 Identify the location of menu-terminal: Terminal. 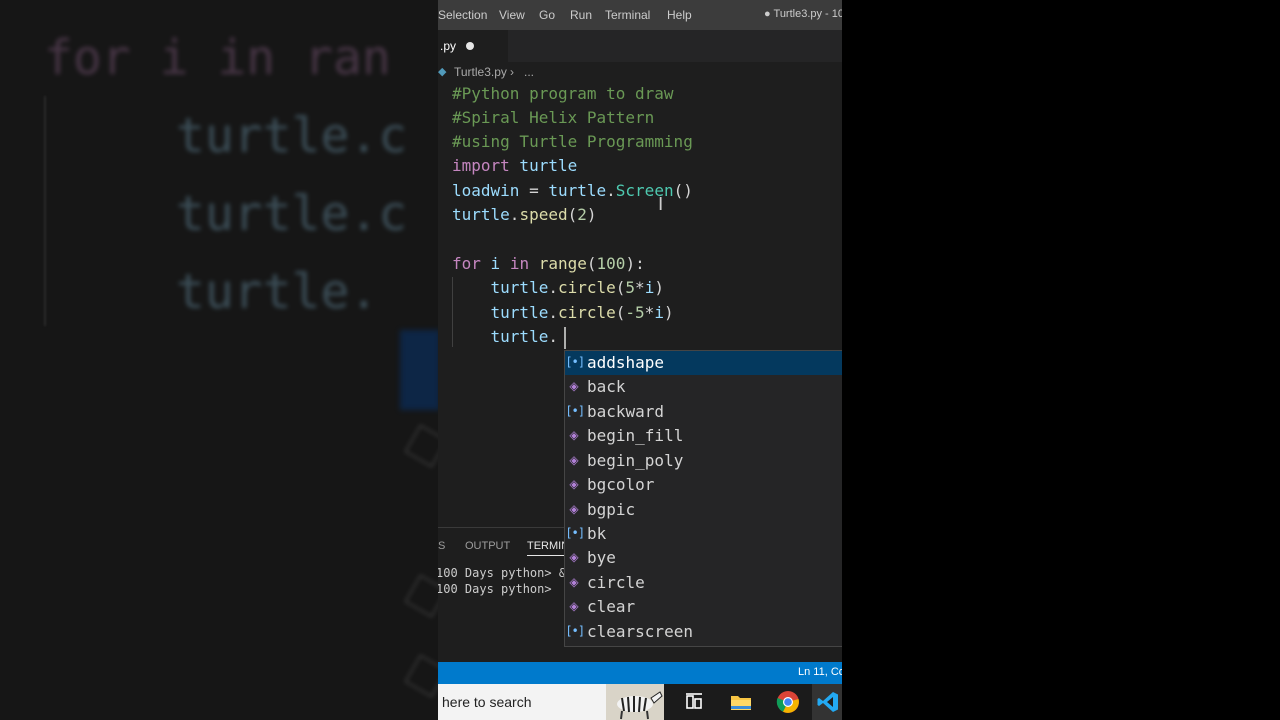
(627, 15).